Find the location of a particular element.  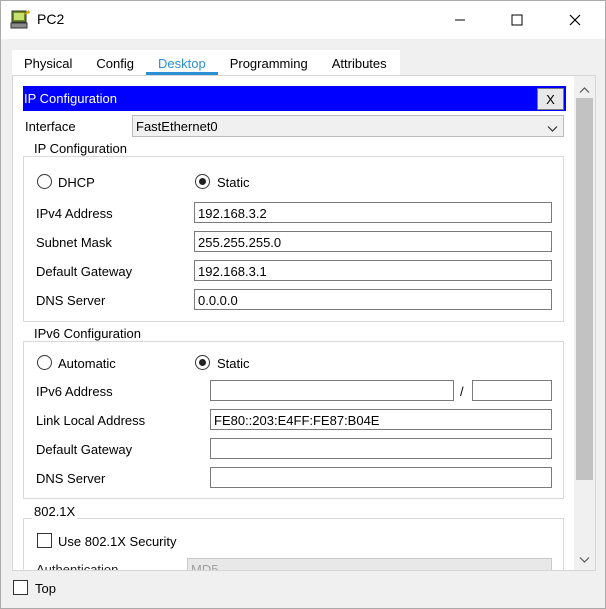

ipv4-static-label: Static is located at coordinates (233, 182).